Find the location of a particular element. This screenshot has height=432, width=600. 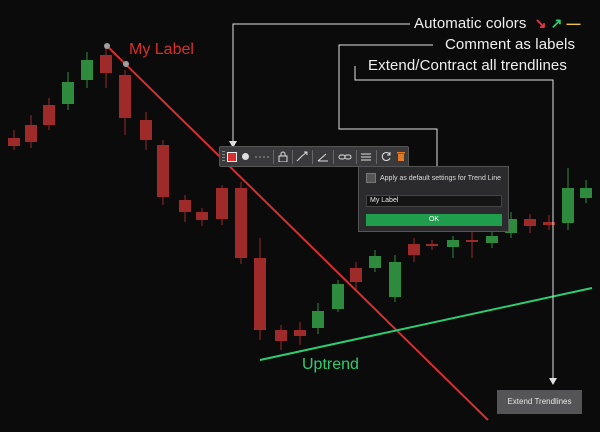

ok-button: OK is located at coordinates (434, 220).